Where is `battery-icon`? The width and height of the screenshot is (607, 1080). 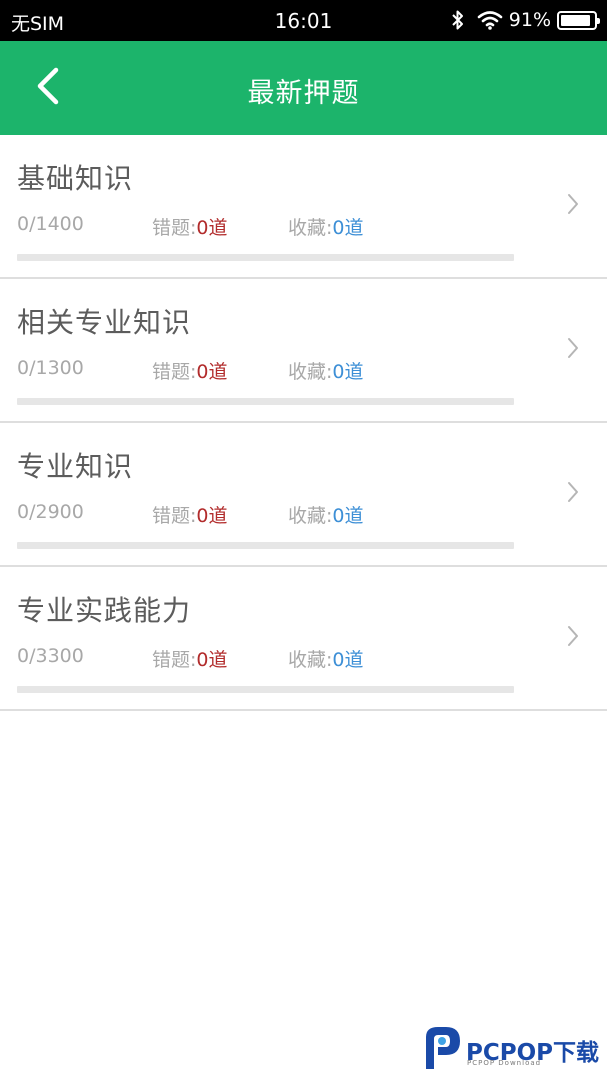 battery-icon is located at coordinates (578, 20).